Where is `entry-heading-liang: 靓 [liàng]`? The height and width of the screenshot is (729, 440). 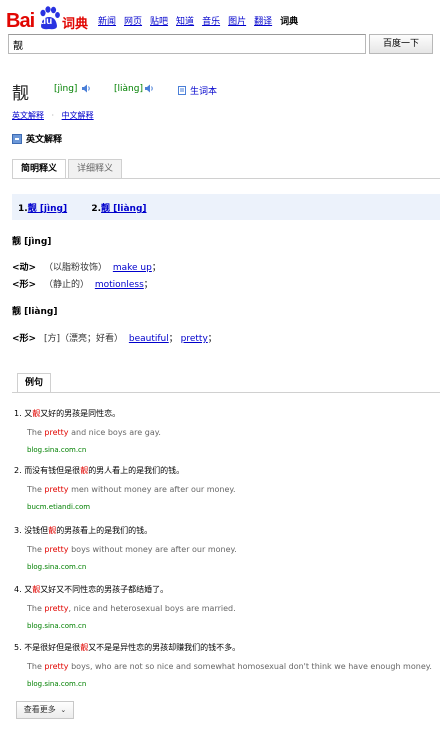 entry-heading-liang: 靓 [liàng] is located at coordinates (35, 312).